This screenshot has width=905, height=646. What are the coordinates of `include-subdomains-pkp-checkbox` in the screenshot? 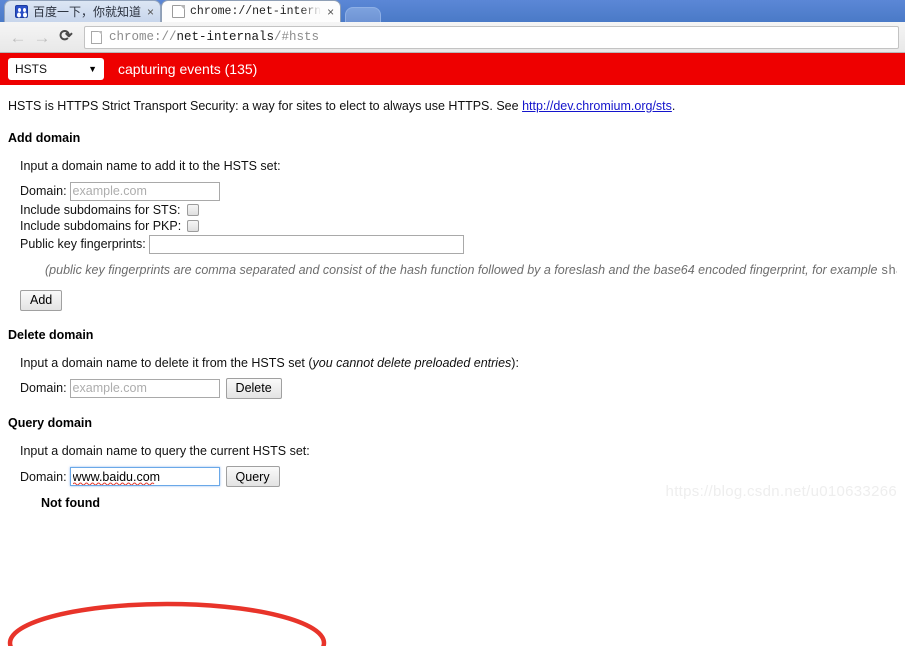 It's located at (193, 225).